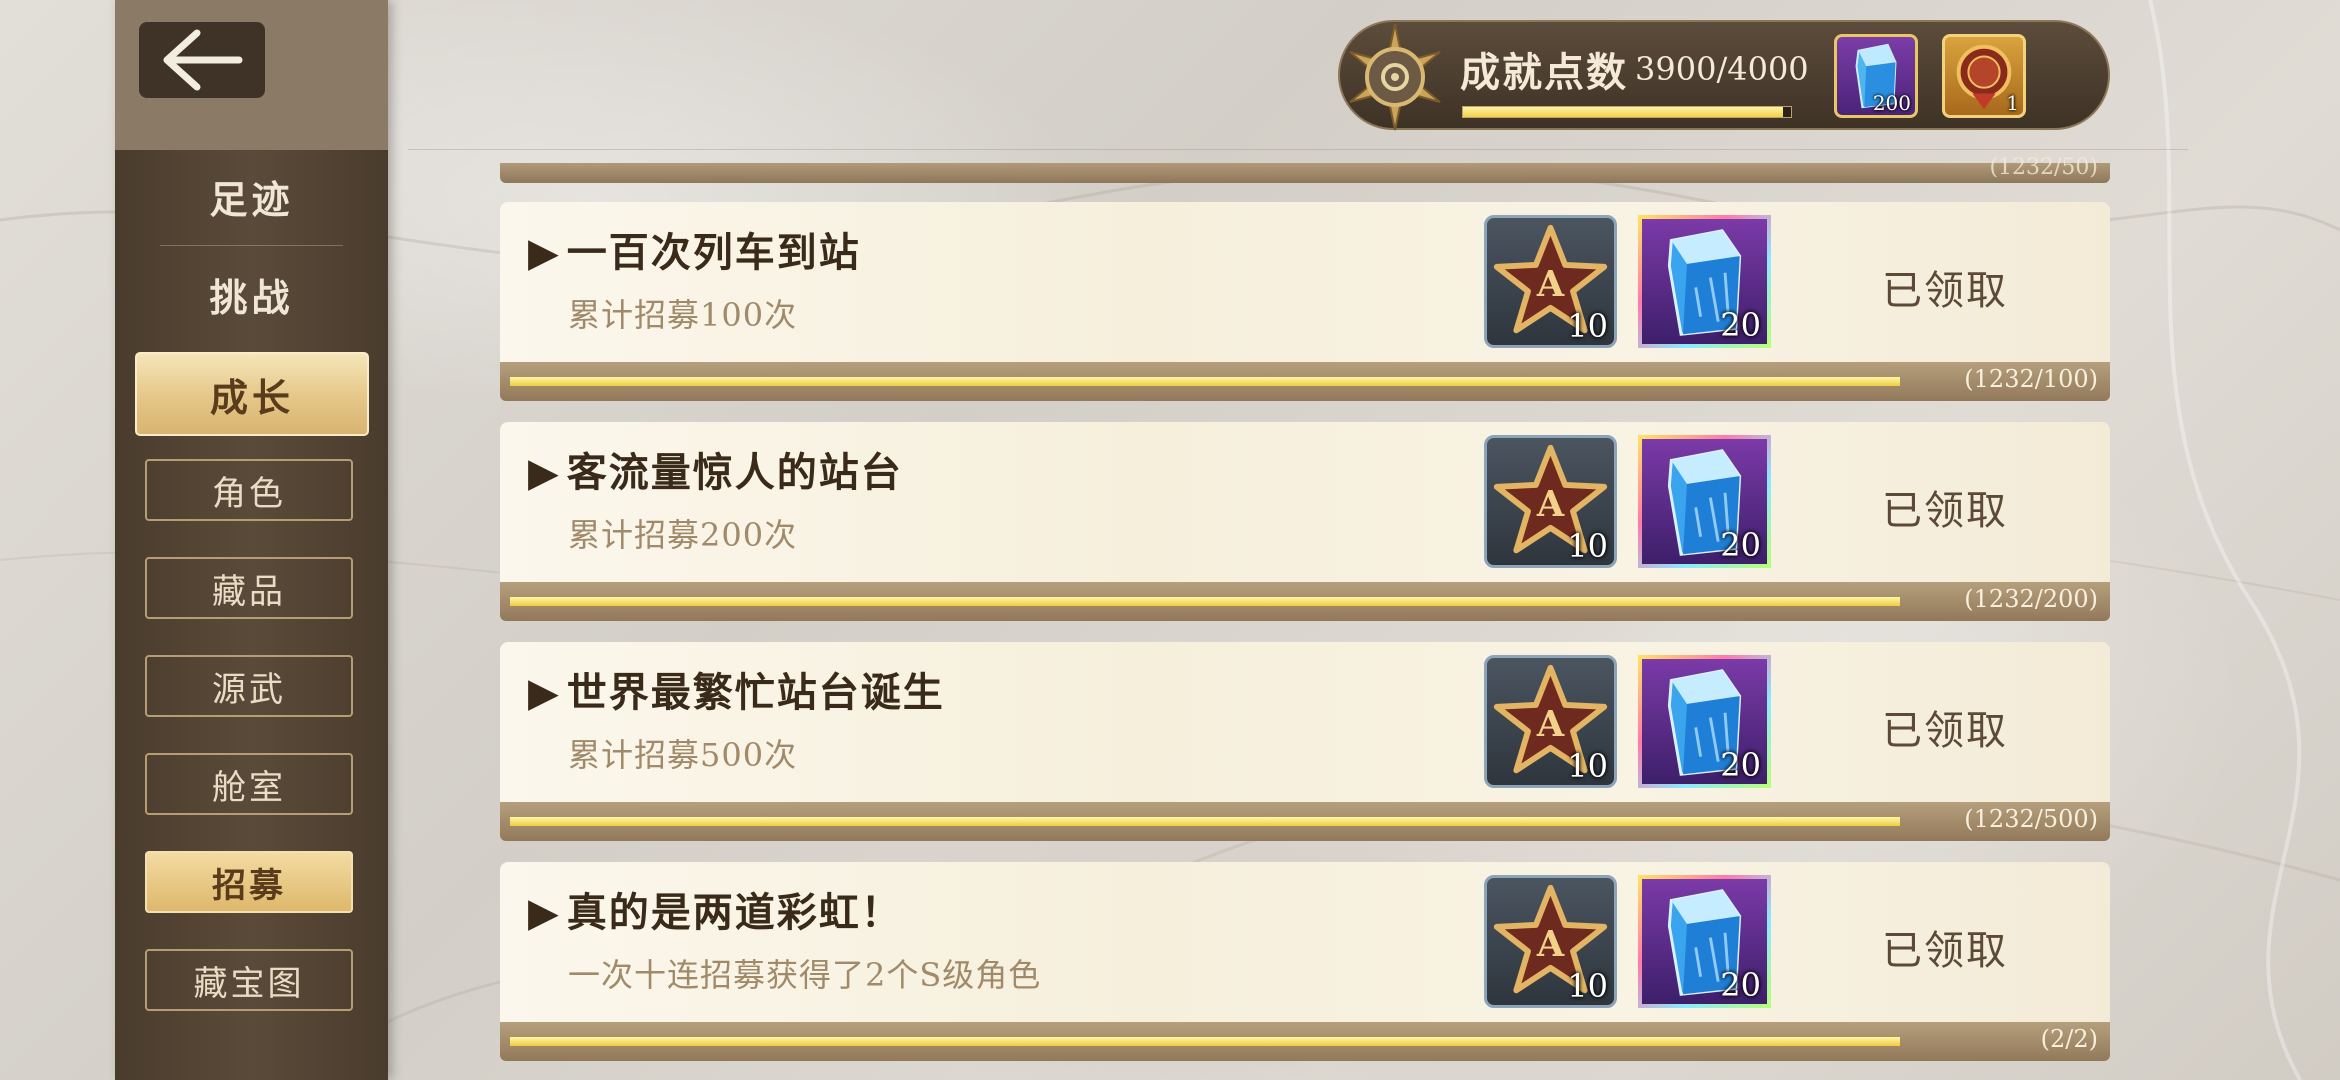 The image size is (2340, 1080). Describe the element at coordinates (1305, 282) in the screenshot. I see `achievement-card-body: ▶ 一百次列车到站 累计招募100次 A 10 20 已领取` at that location.